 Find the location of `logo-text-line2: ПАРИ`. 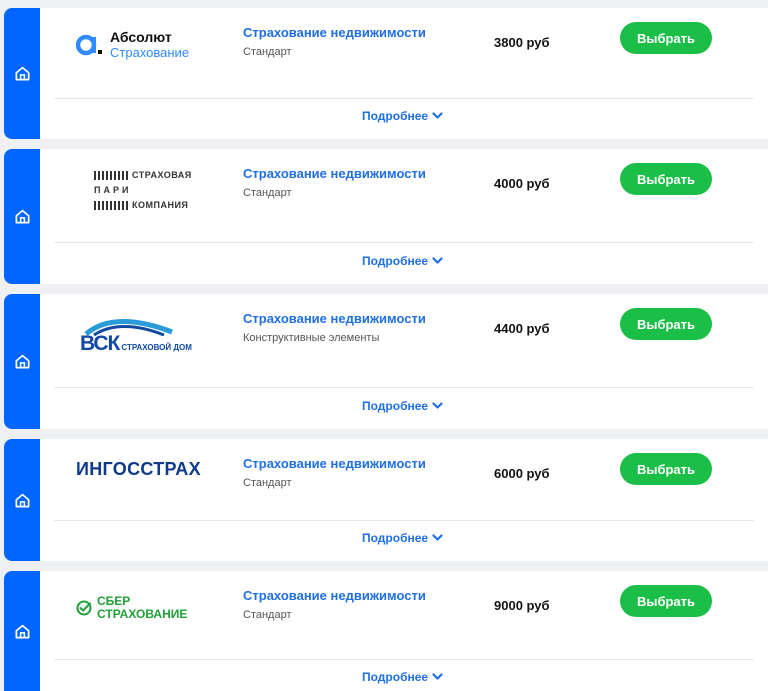

logo-text-line2: ПАРИ is located at coordinates (113, 189).